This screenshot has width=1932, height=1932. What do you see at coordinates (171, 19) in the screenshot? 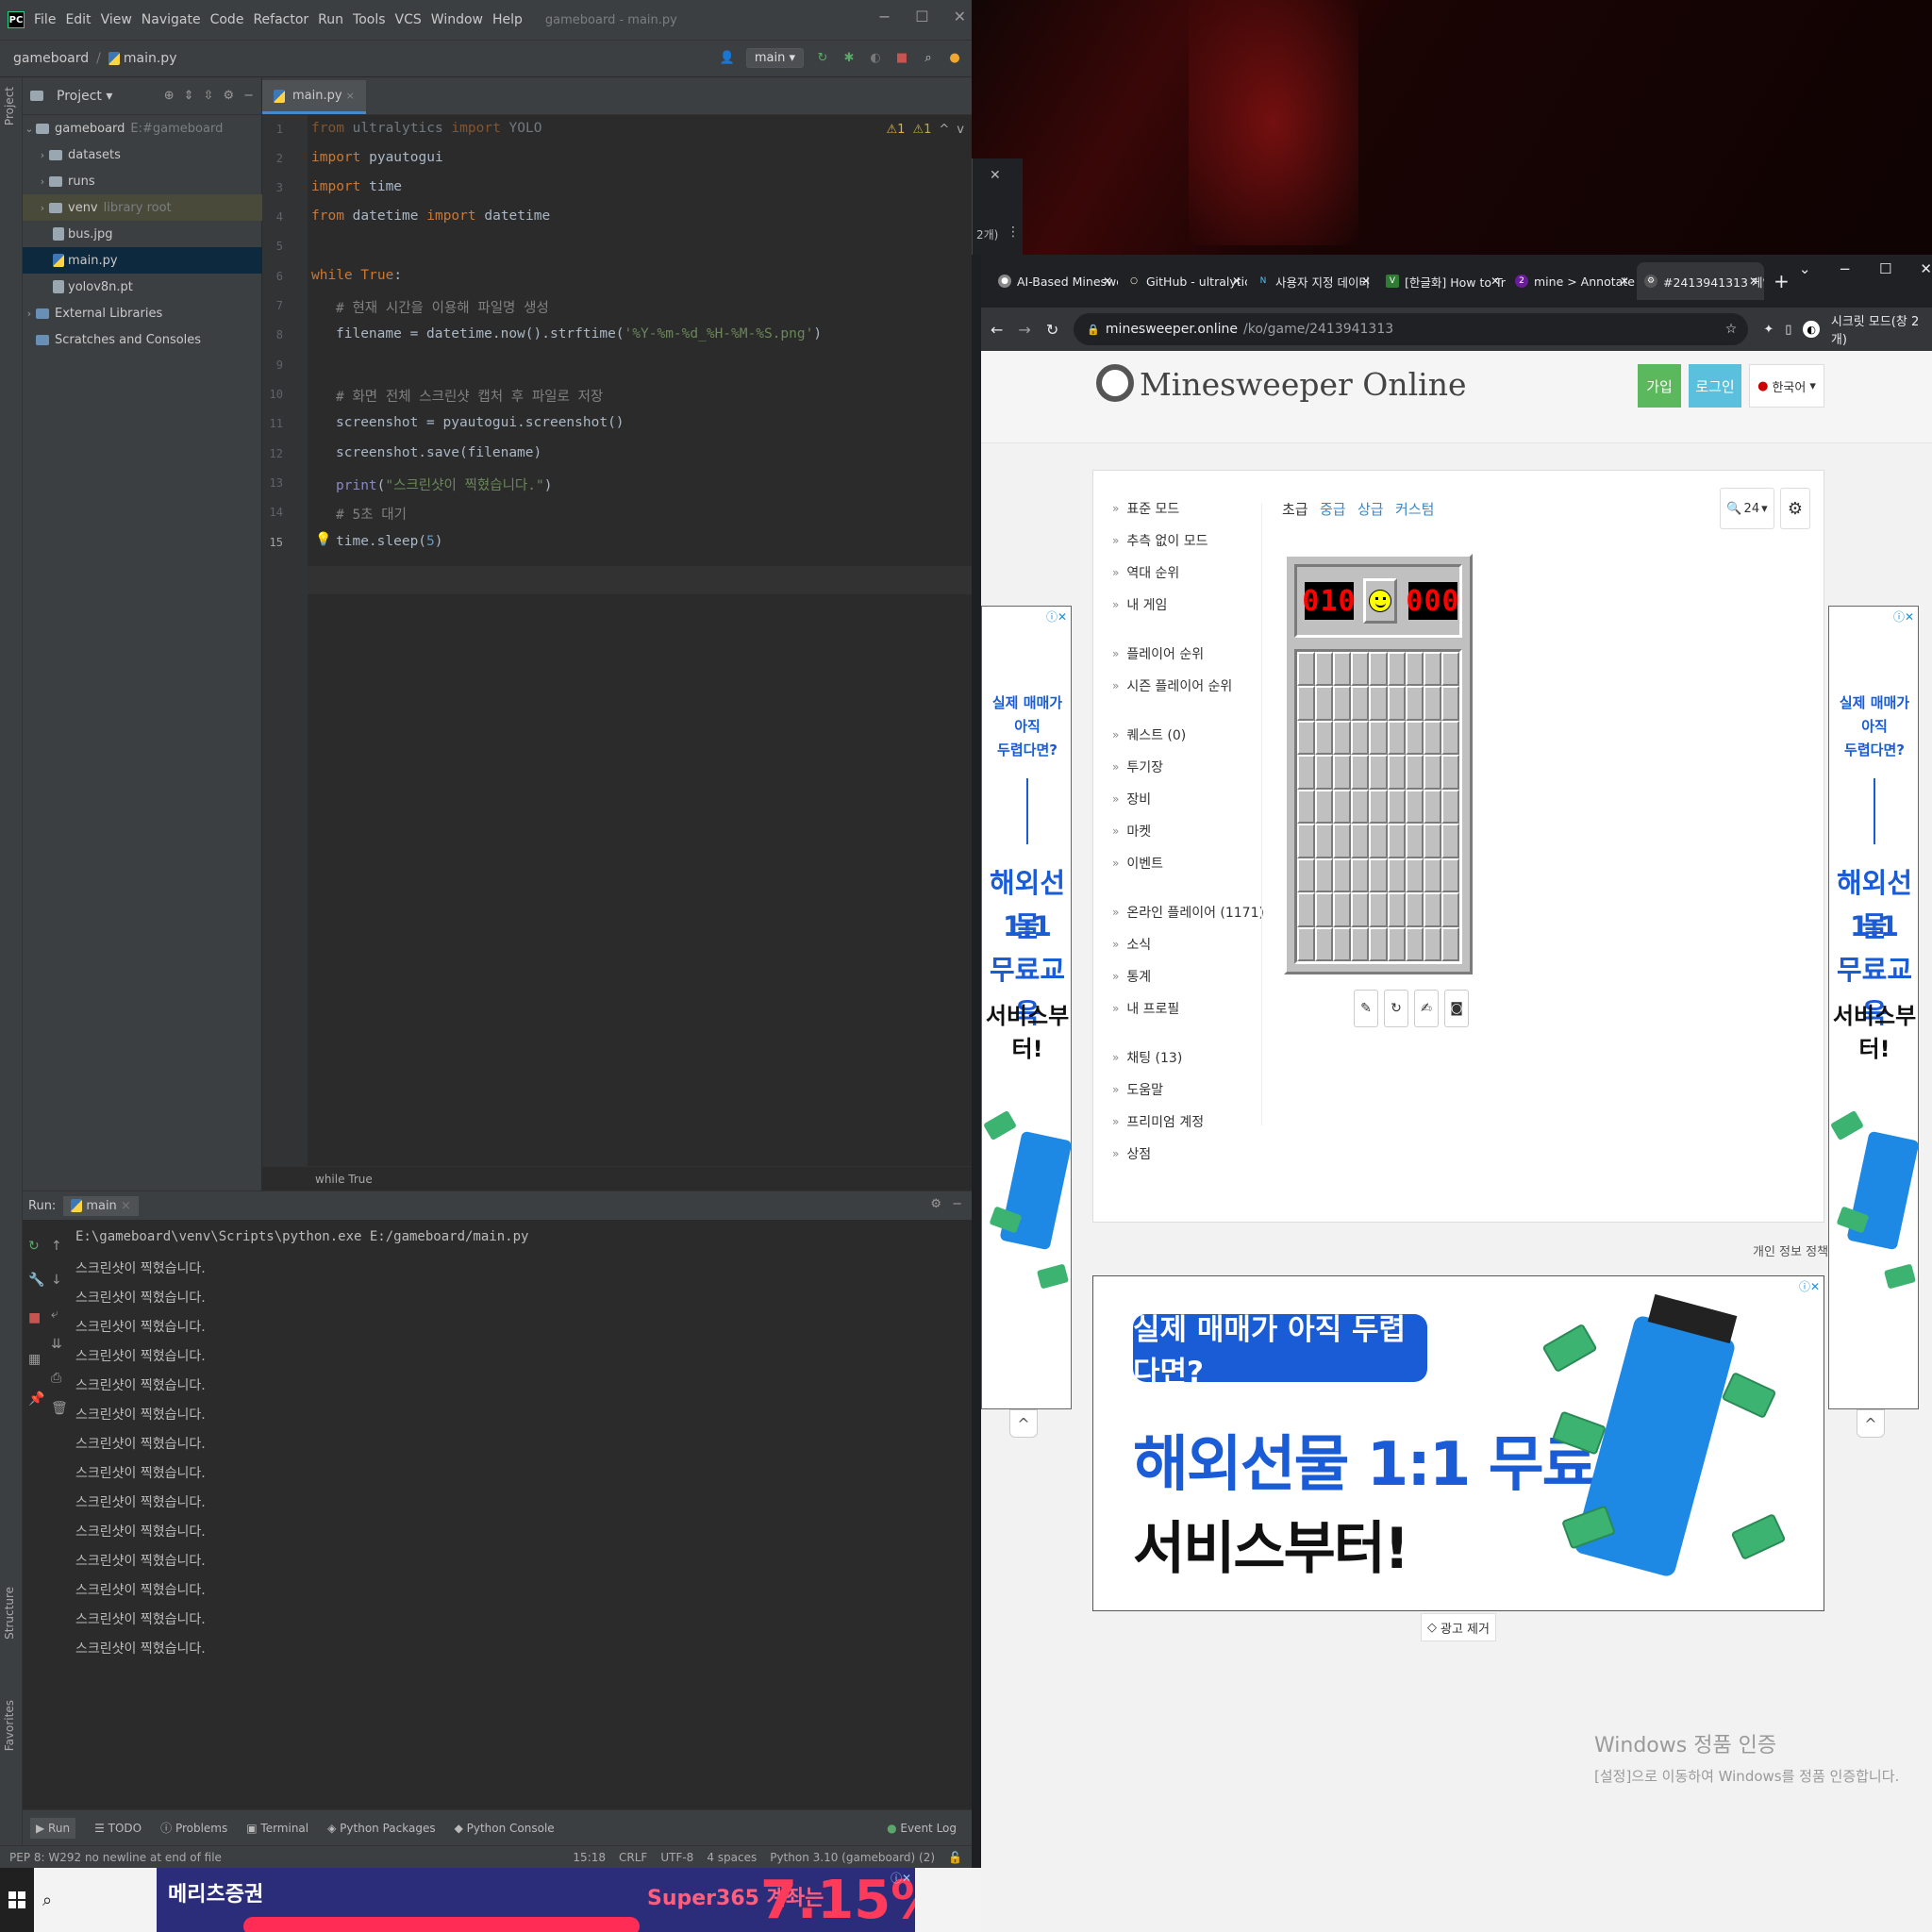
I see `menu-navigate: Navigate` at bounding box center [171, 19].